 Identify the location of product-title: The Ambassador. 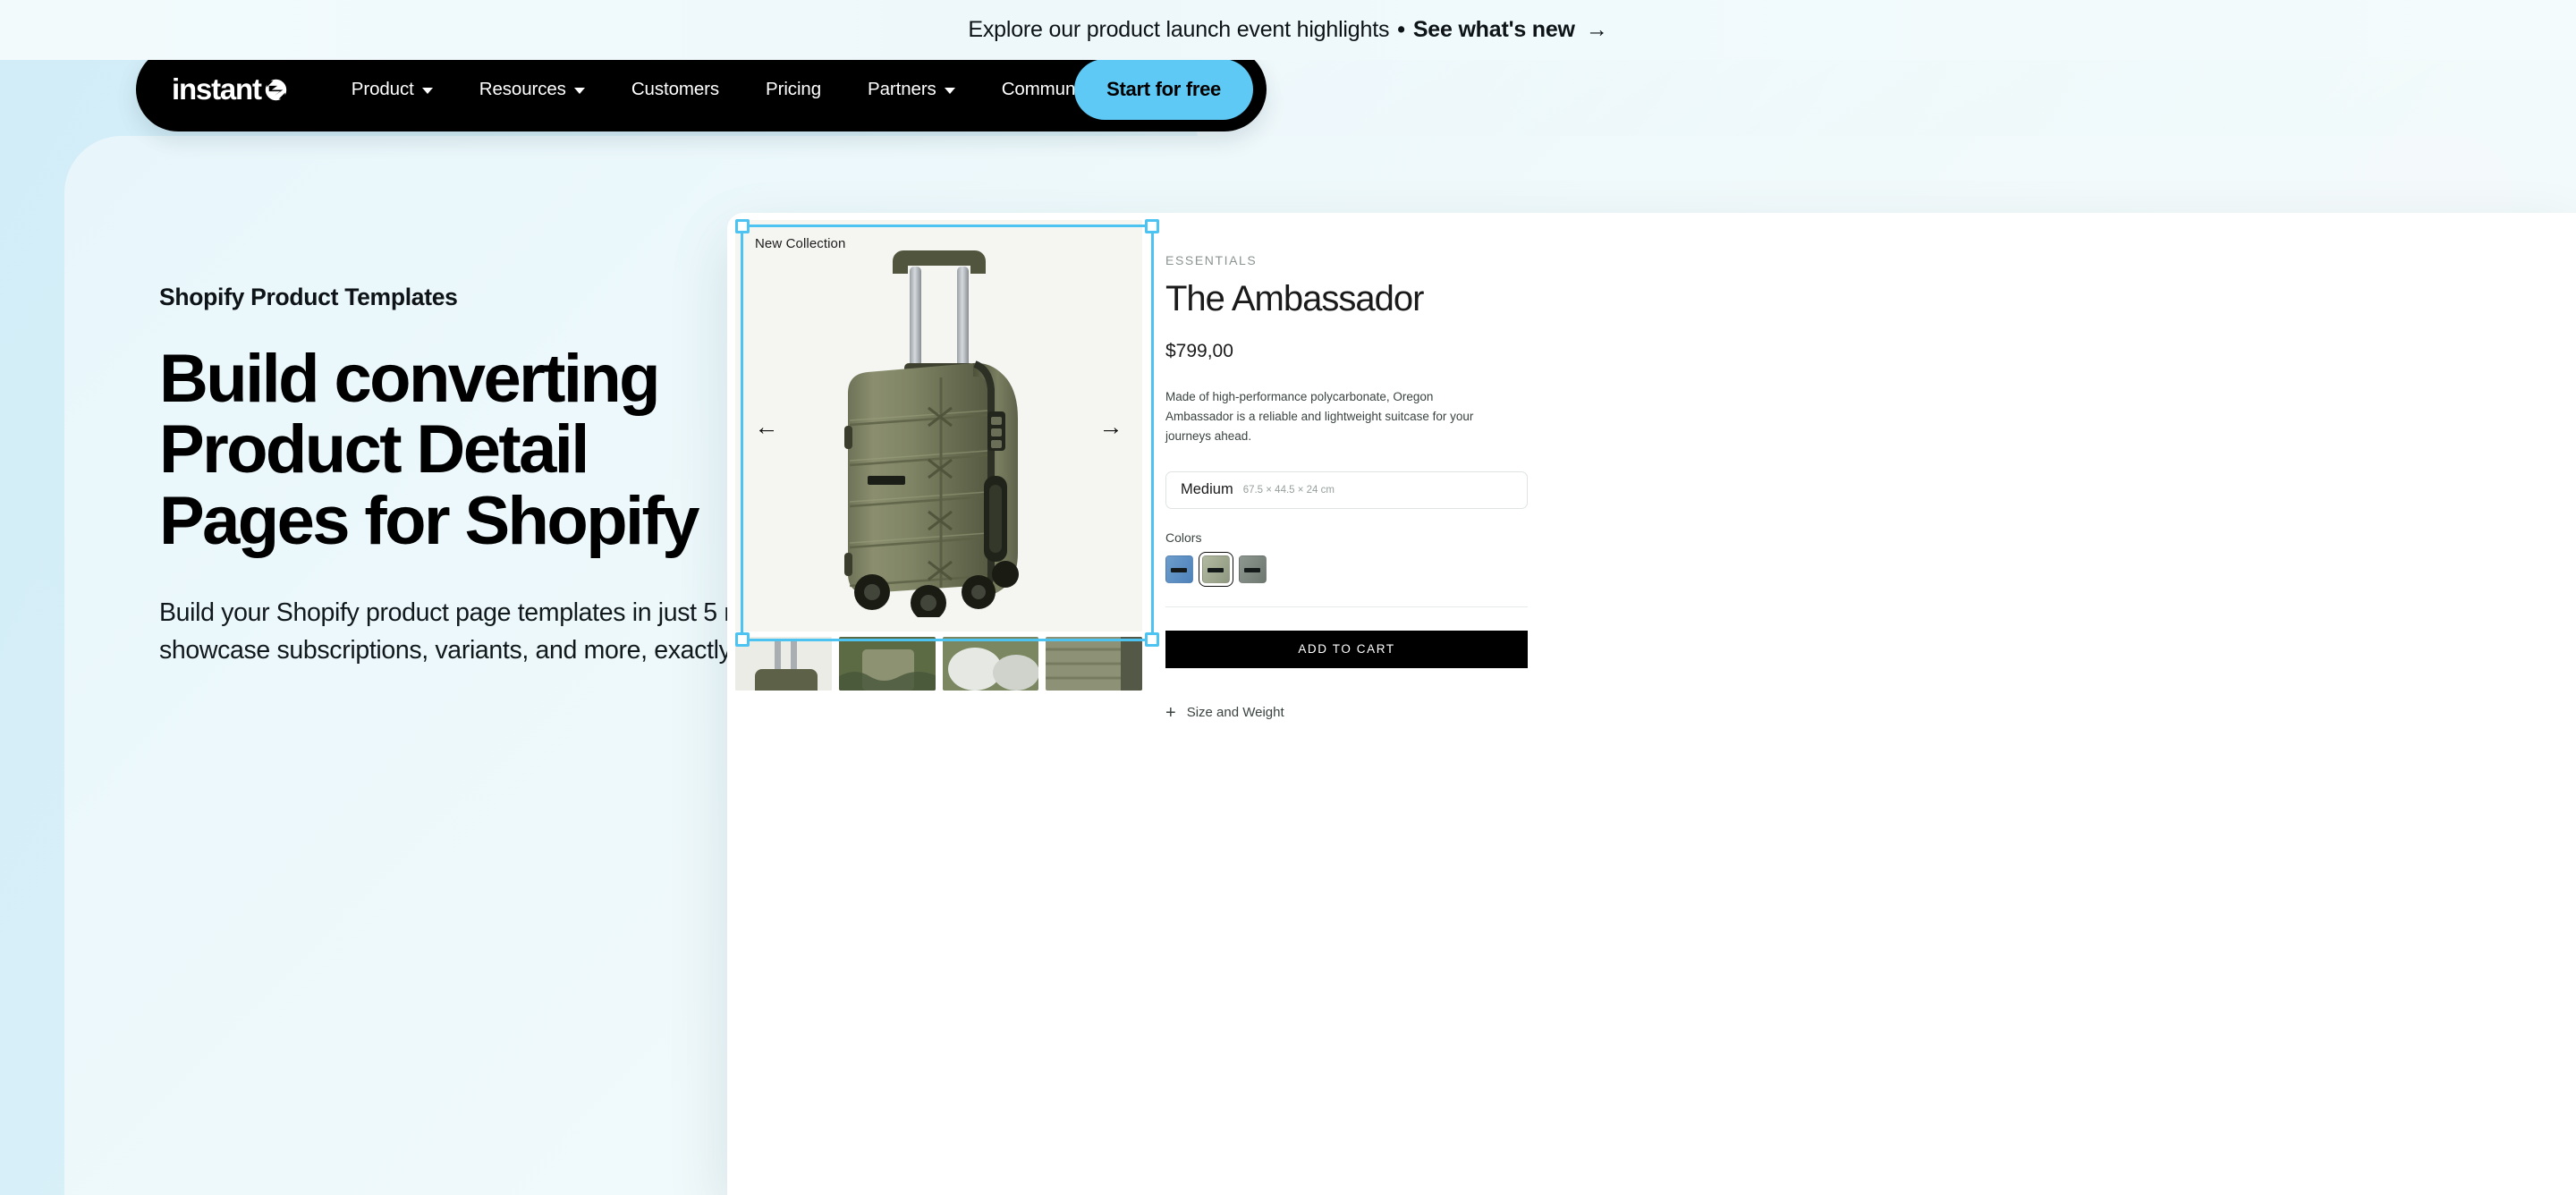
(1294, 298).